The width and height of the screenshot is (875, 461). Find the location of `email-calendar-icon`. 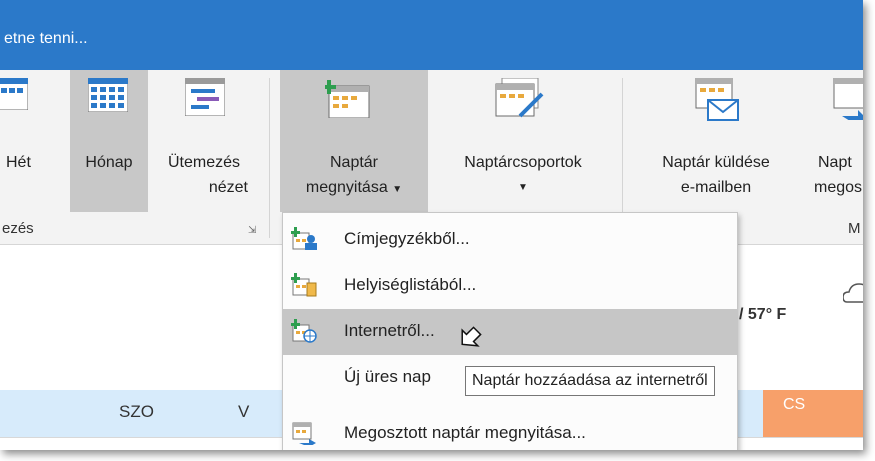

email-calendar-icon is located at coordinates (717, 99).